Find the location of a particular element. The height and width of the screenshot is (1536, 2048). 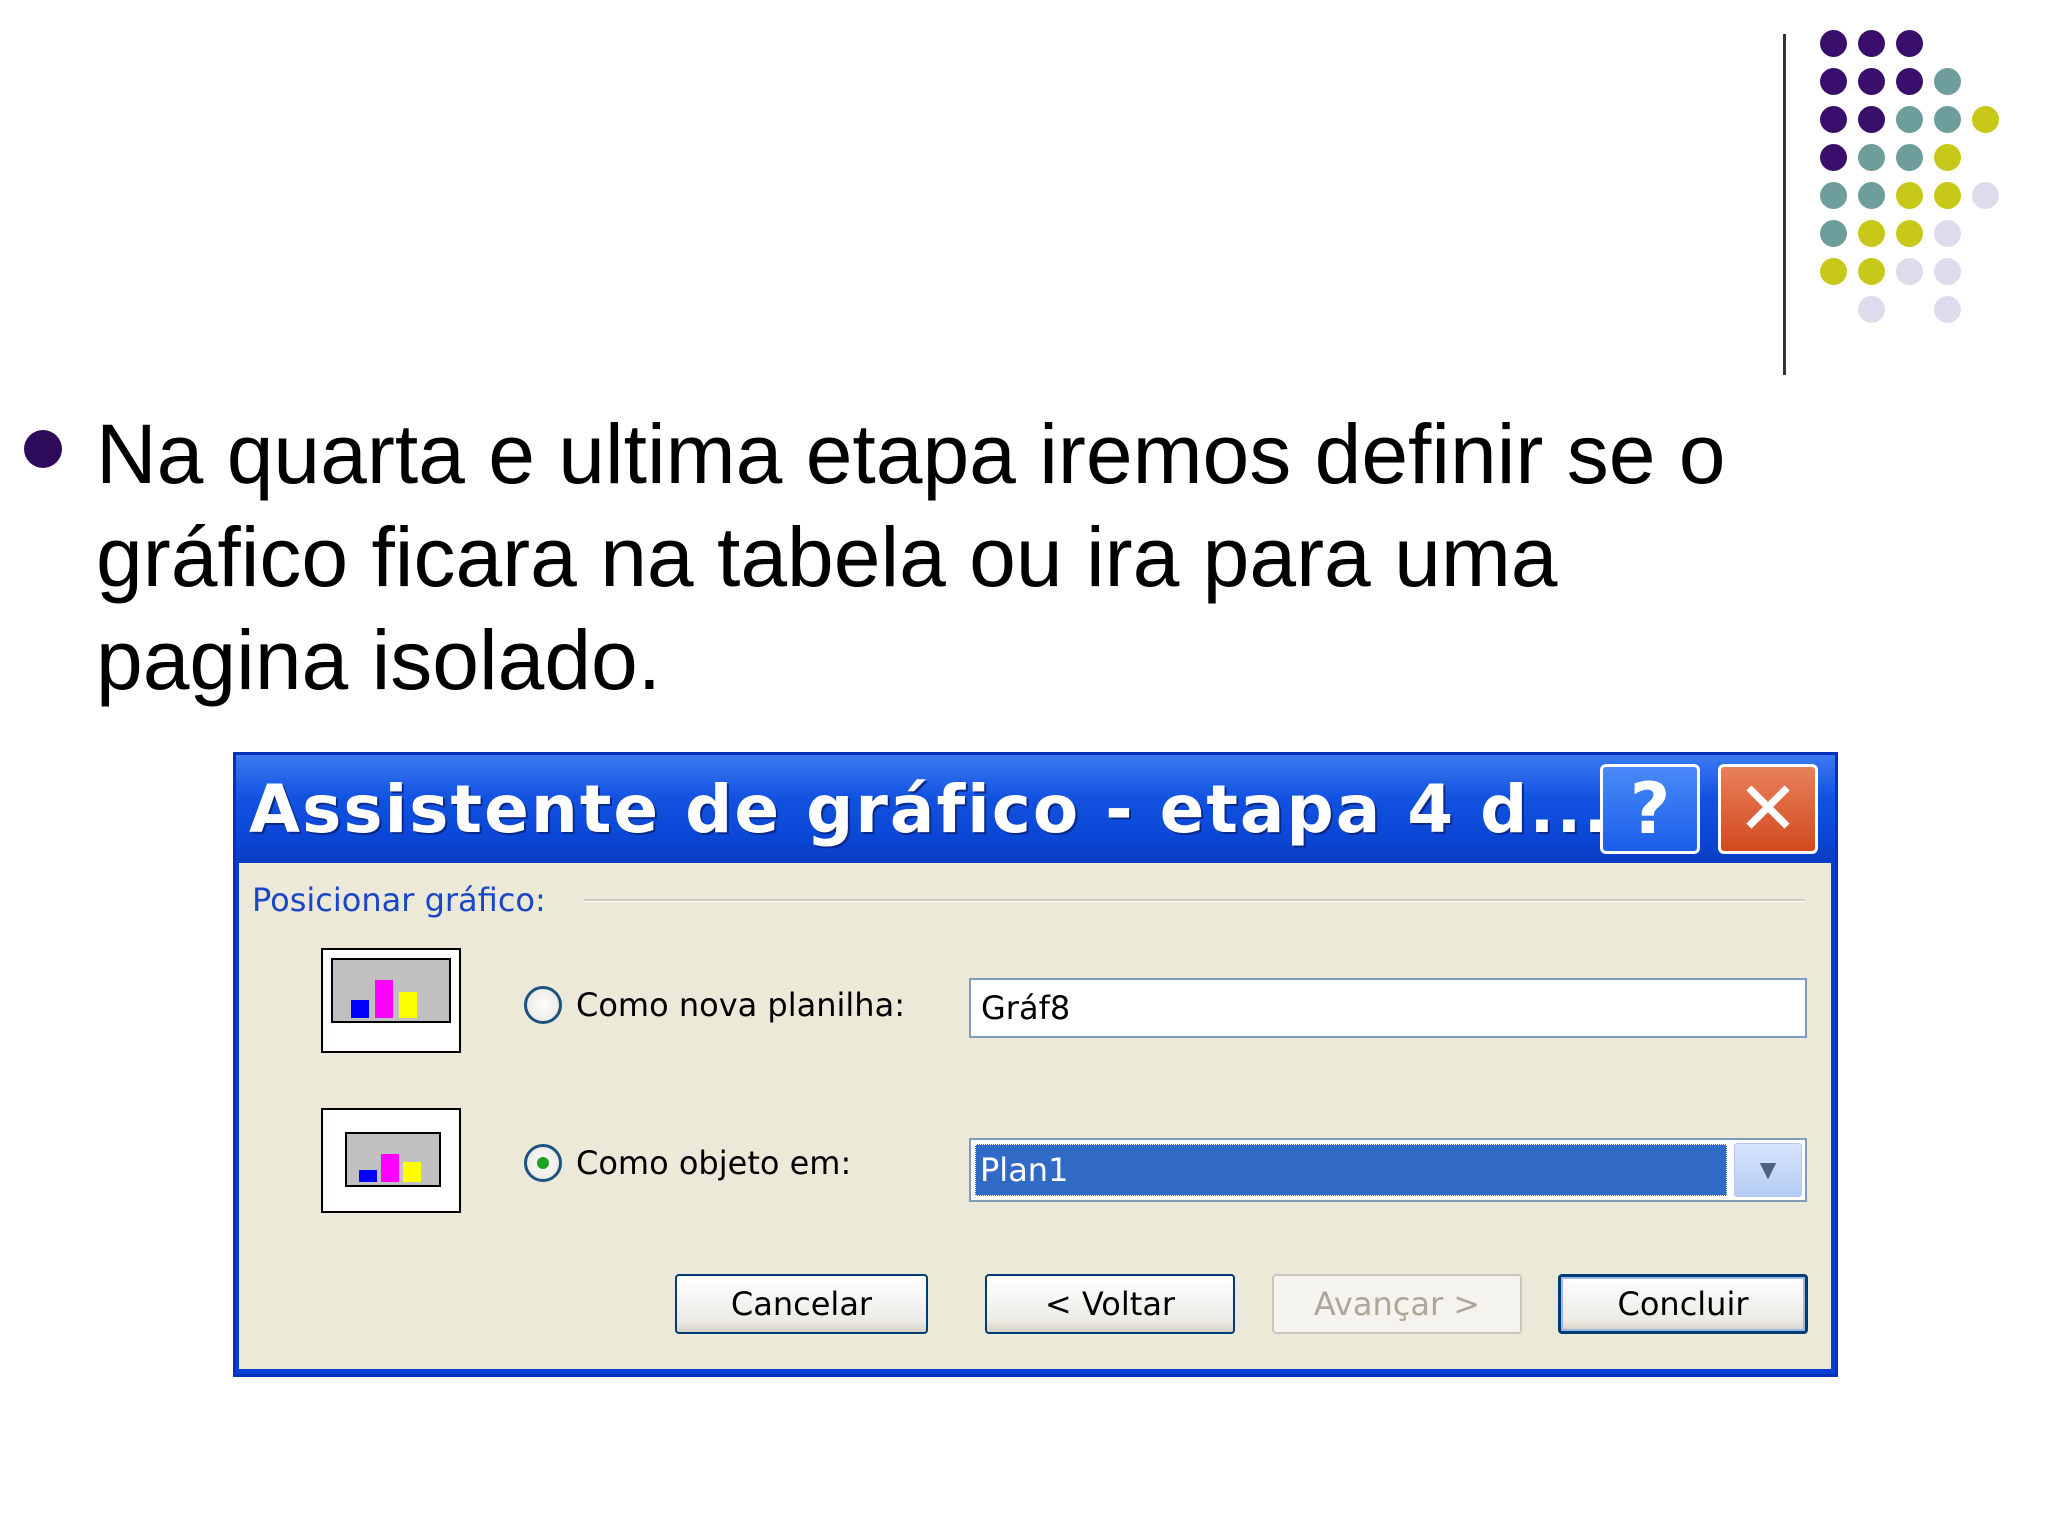

object-sheet-select: Plan1 ▼ is located at coordinates (1388, 1170).